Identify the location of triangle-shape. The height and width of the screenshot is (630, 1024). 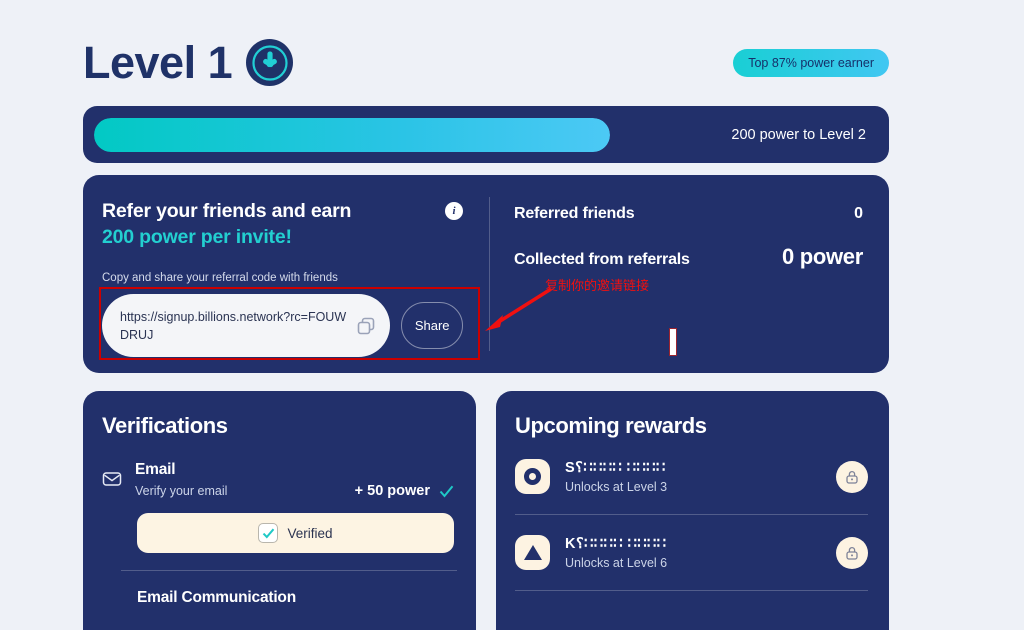
(532, 552).